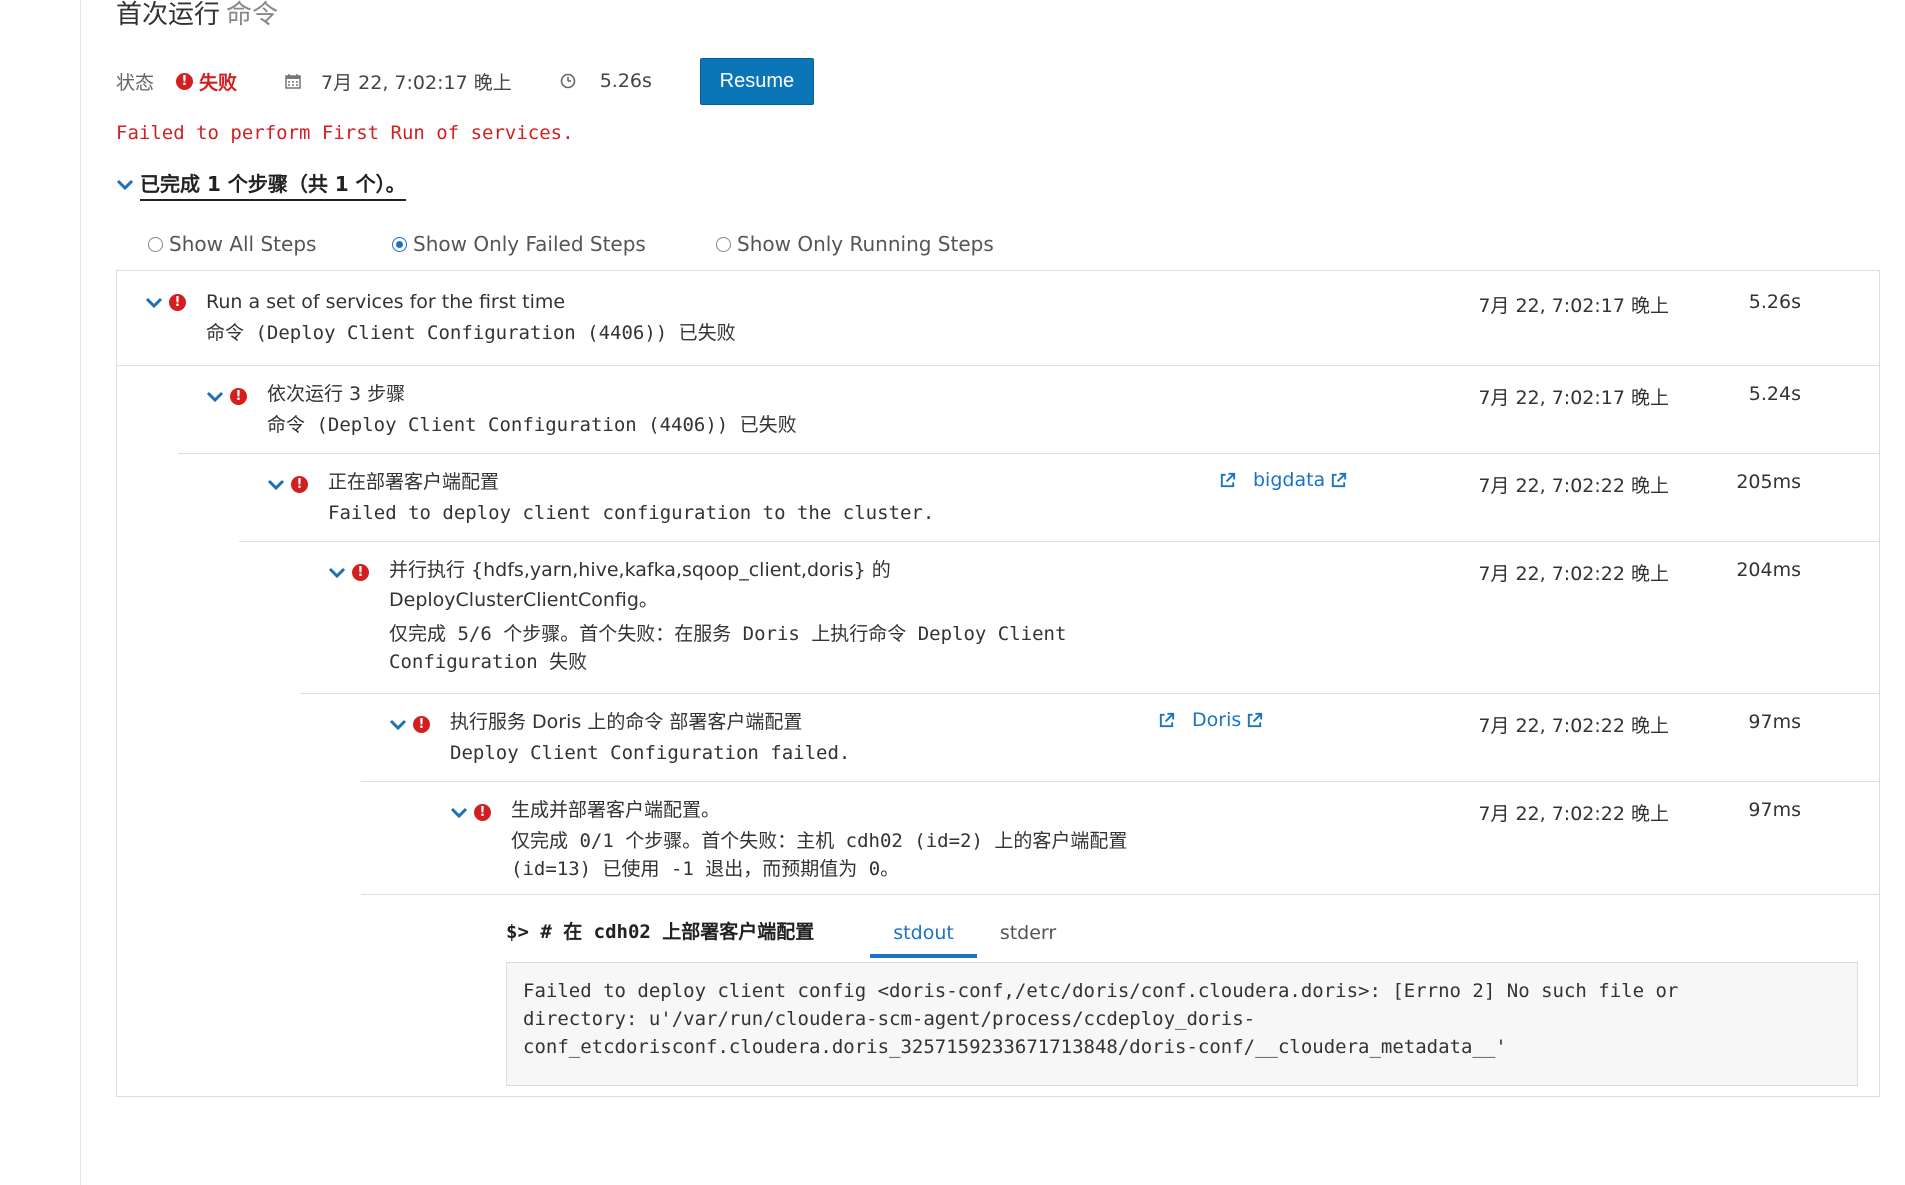 This screenshot has height=1185, width=1905. What do you see at coordinates (923, 940) in the screenshot?
I see `tab-stdout: stdout` at bounding box center [923, 940].